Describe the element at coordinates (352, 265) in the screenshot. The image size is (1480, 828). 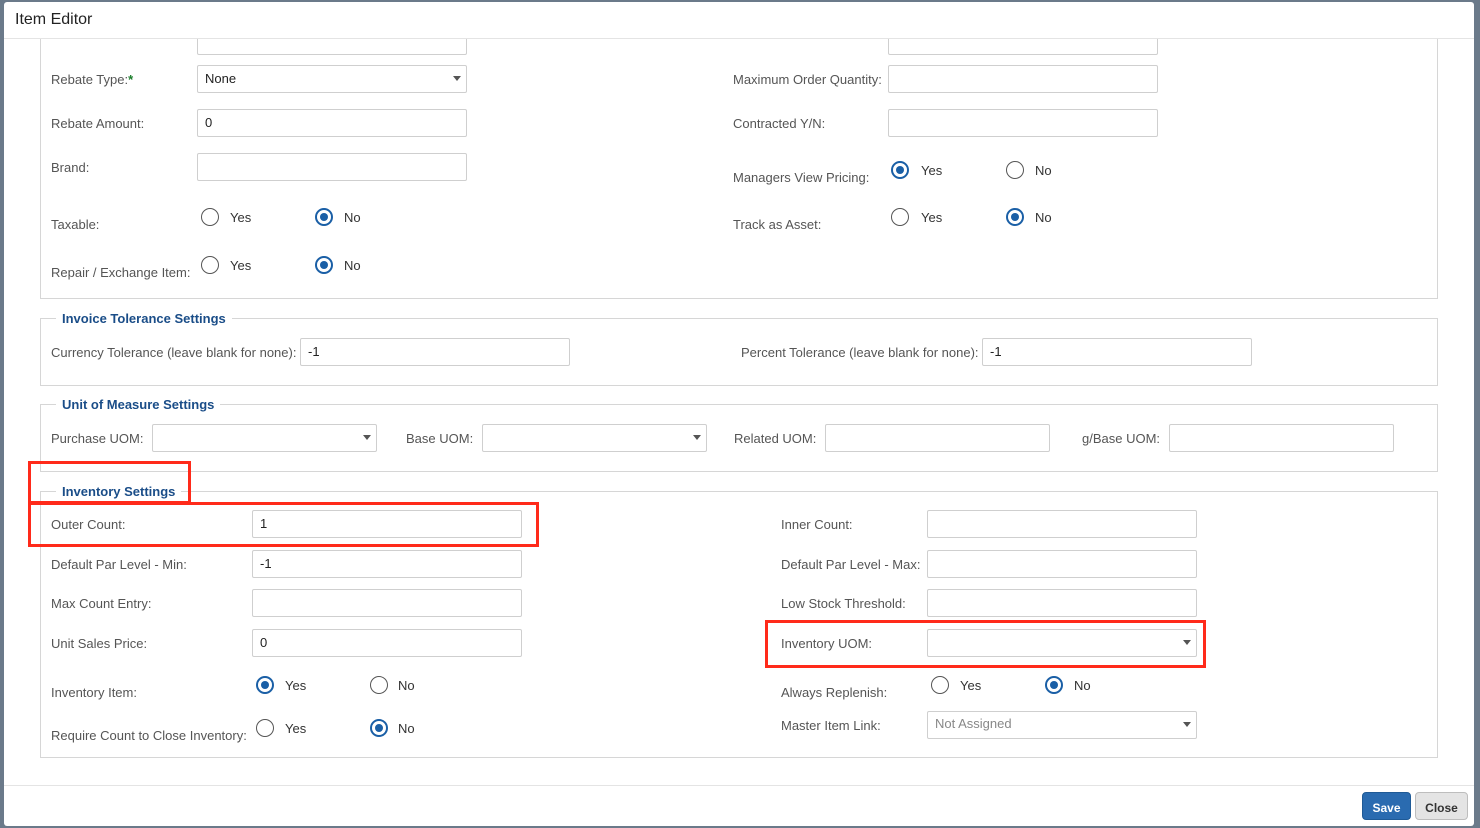
I see `repair-exchange-no-label: No` at that location.